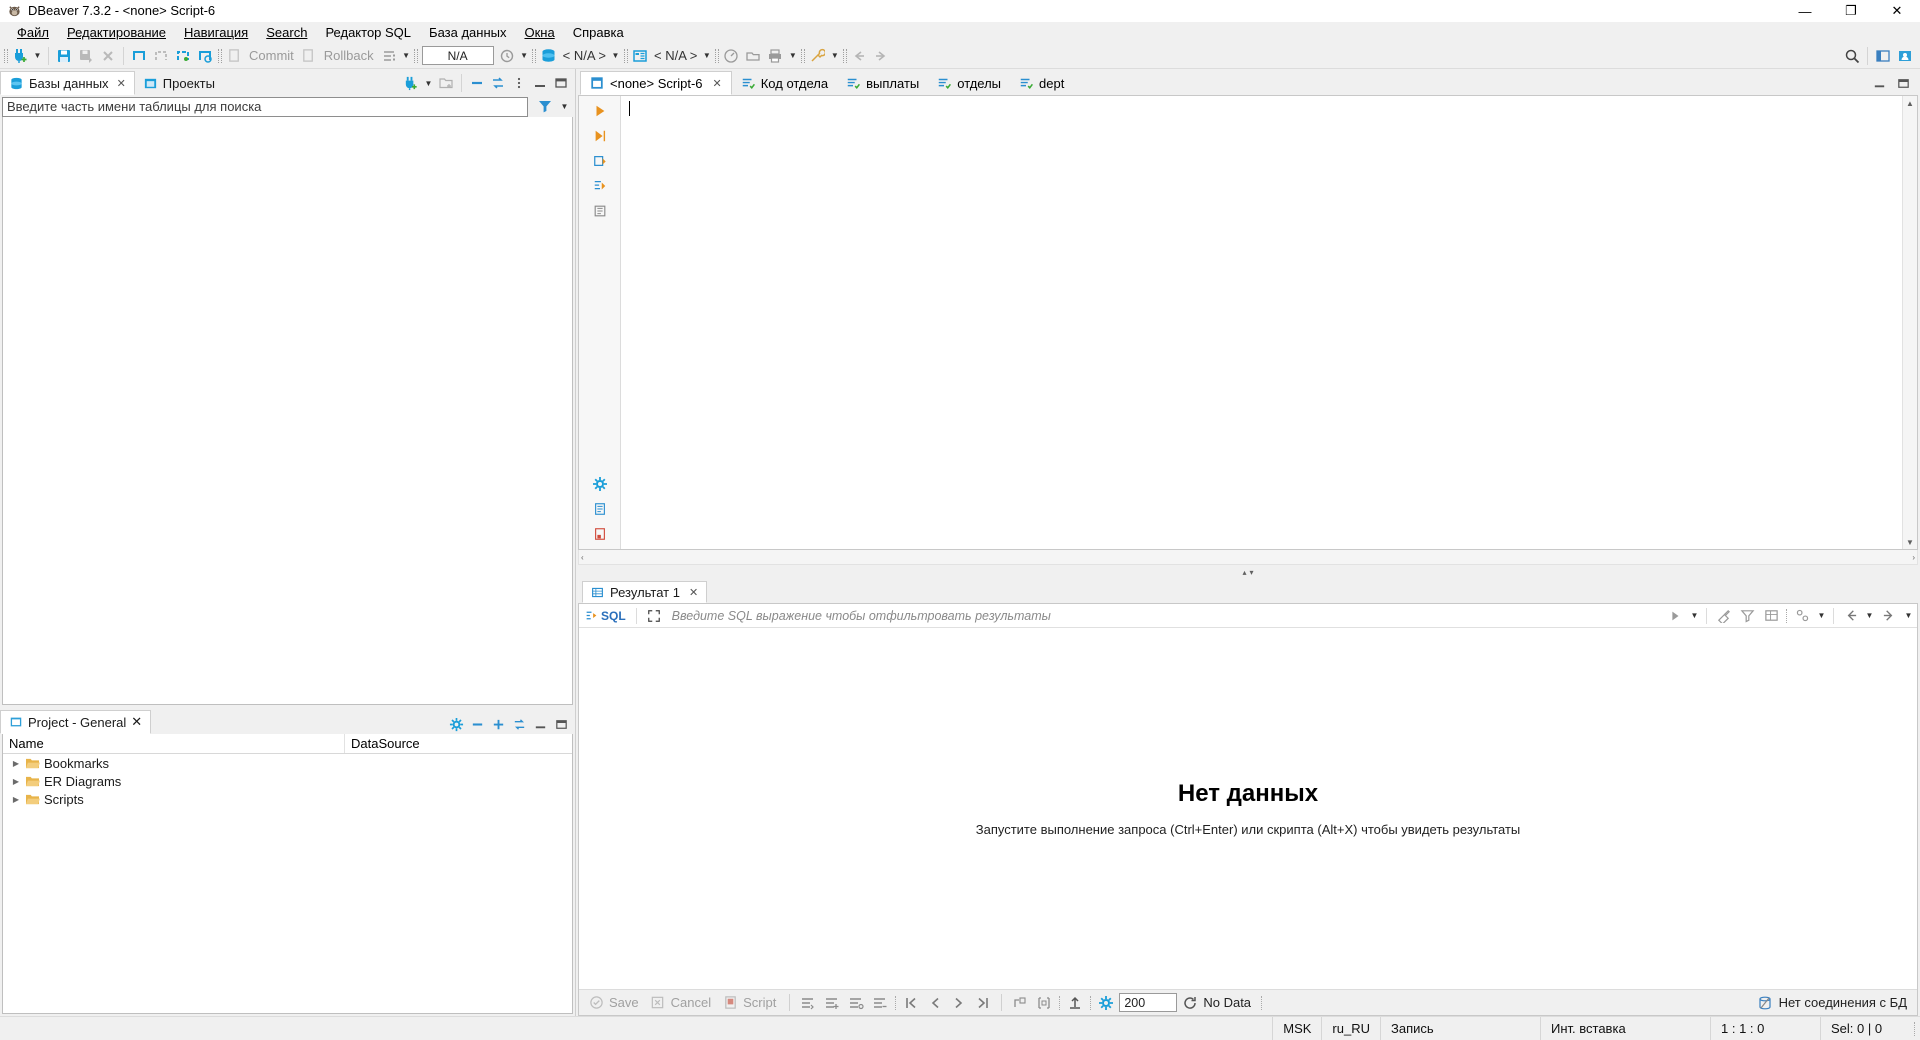 Image resolution: width=1920 pixels, height=1040 pixels. What do you see at coordinates (792, 56) in the screenshot?
I see `print-dropdown-icon: ▼` at bounding box center [792, 56].